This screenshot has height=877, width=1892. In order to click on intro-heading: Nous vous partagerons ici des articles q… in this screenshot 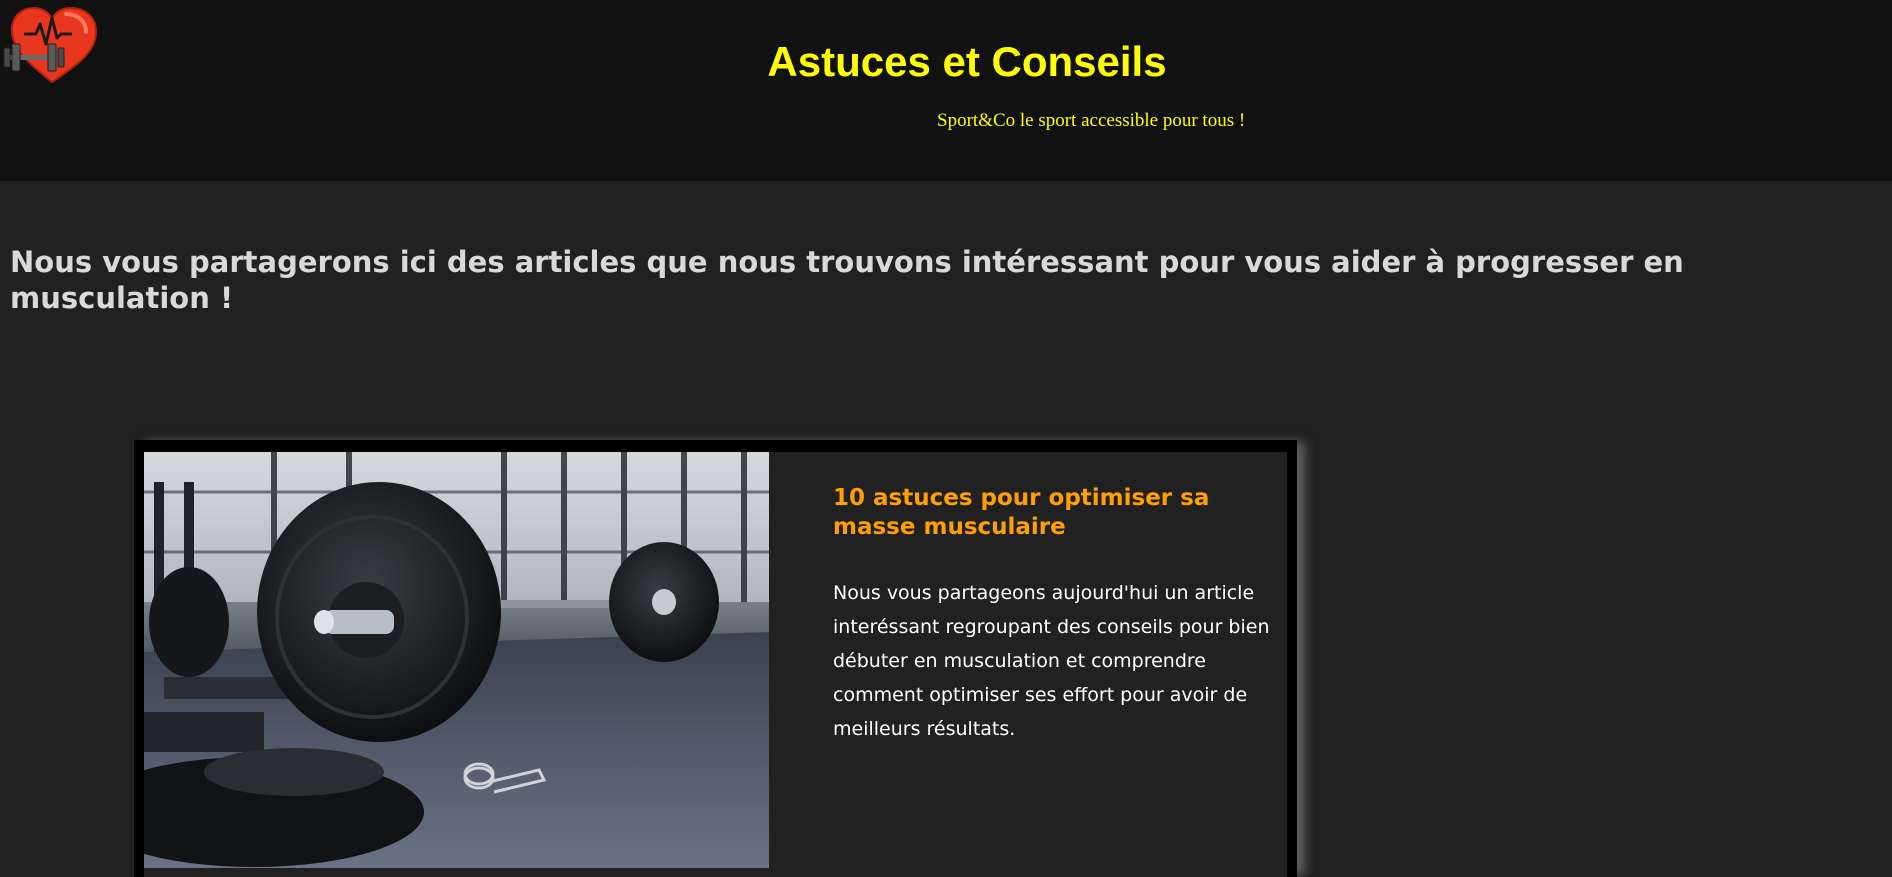, I will do `click(847, 280)`.